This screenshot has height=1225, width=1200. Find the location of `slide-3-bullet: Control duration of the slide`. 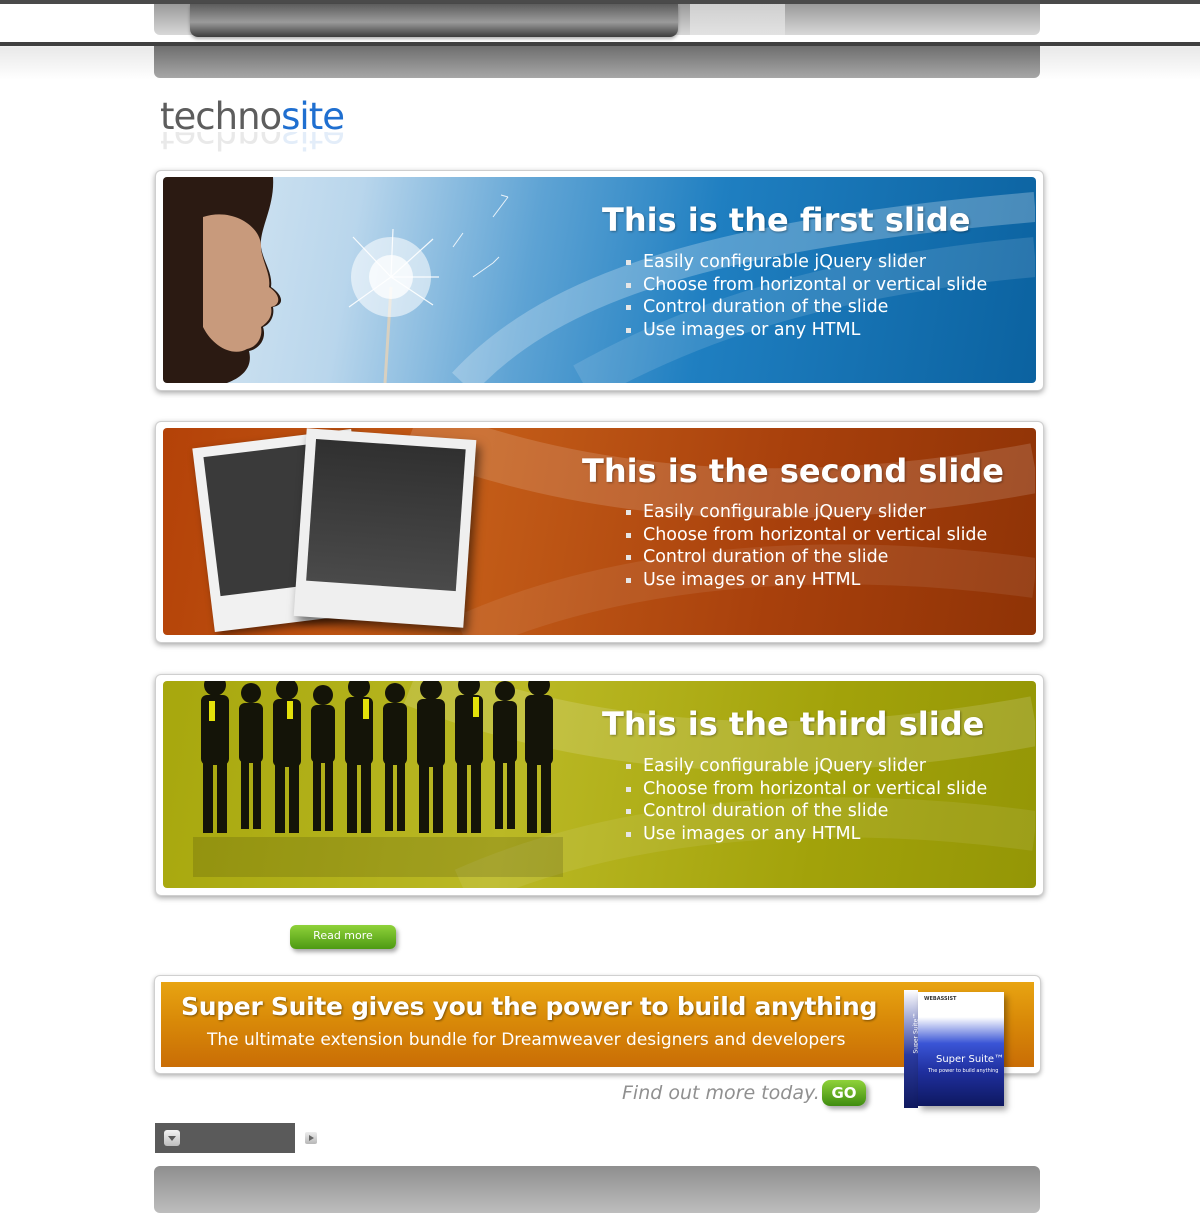

slide-3-bullet: Control duration of the slide is located at coordinates (806, 811).